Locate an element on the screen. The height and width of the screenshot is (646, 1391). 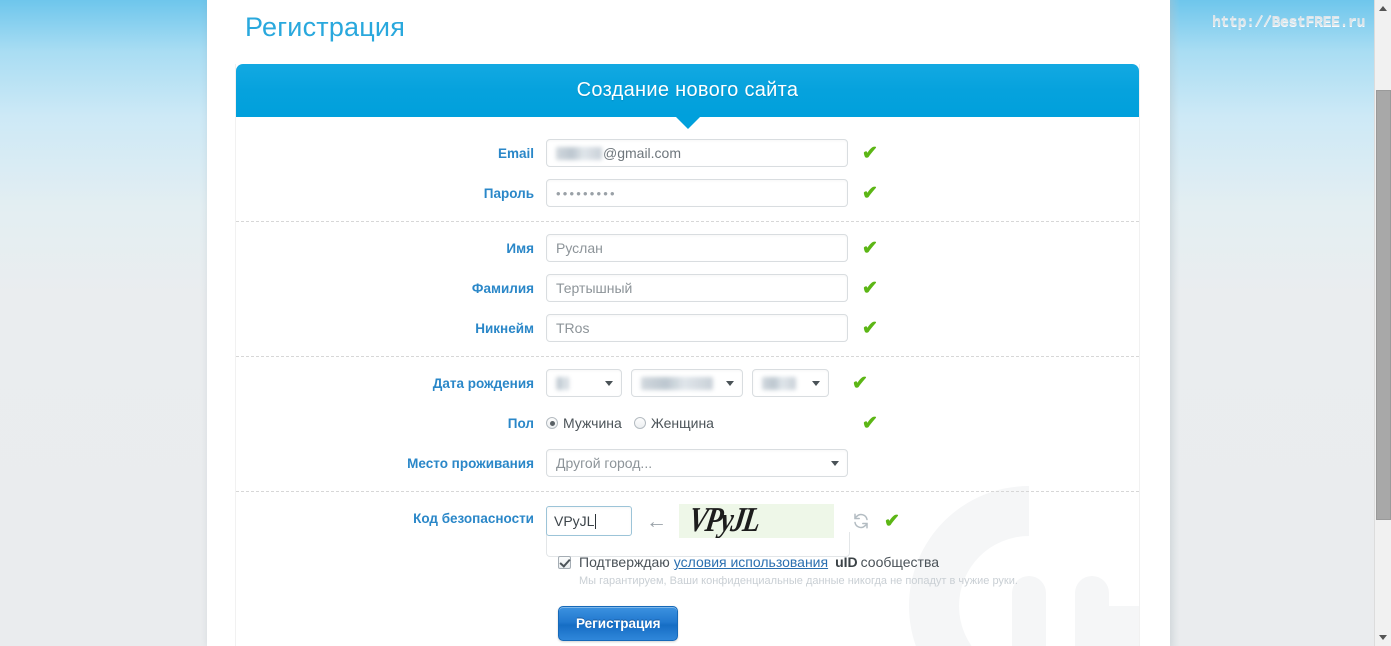
birth-month-select is located at coordinates (687, 383).